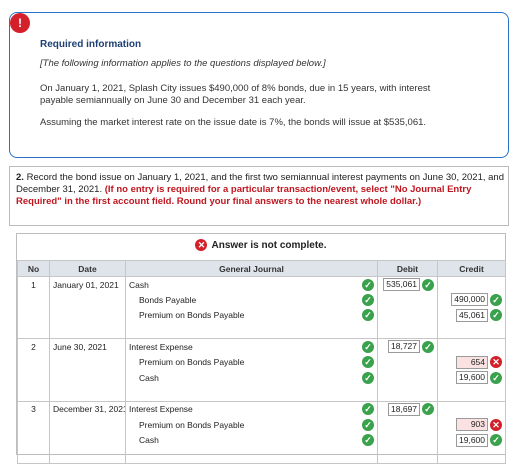 This screenshot has height=475, width=530. I want to click on credit-input: 45,061, so click(472, 315).